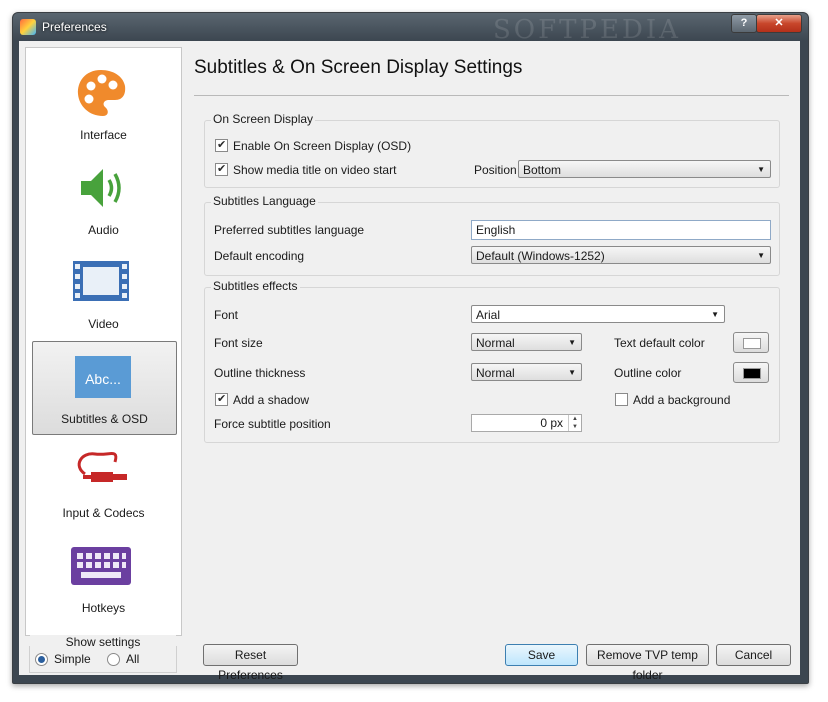 The height and width of the screenshot is (702, 828). I want to click on sidebar-item-video: Video, so click(103, 293).